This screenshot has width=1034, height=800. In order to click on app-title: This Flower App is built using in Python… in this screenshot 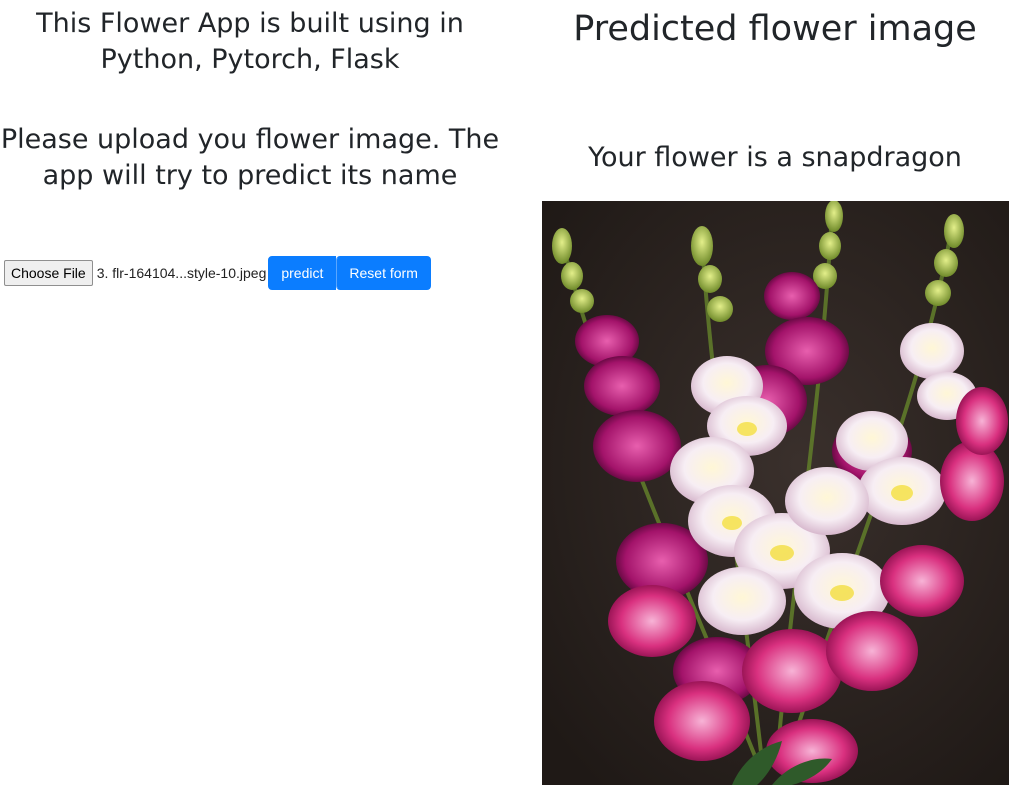, I will do `click(250, 41)`.